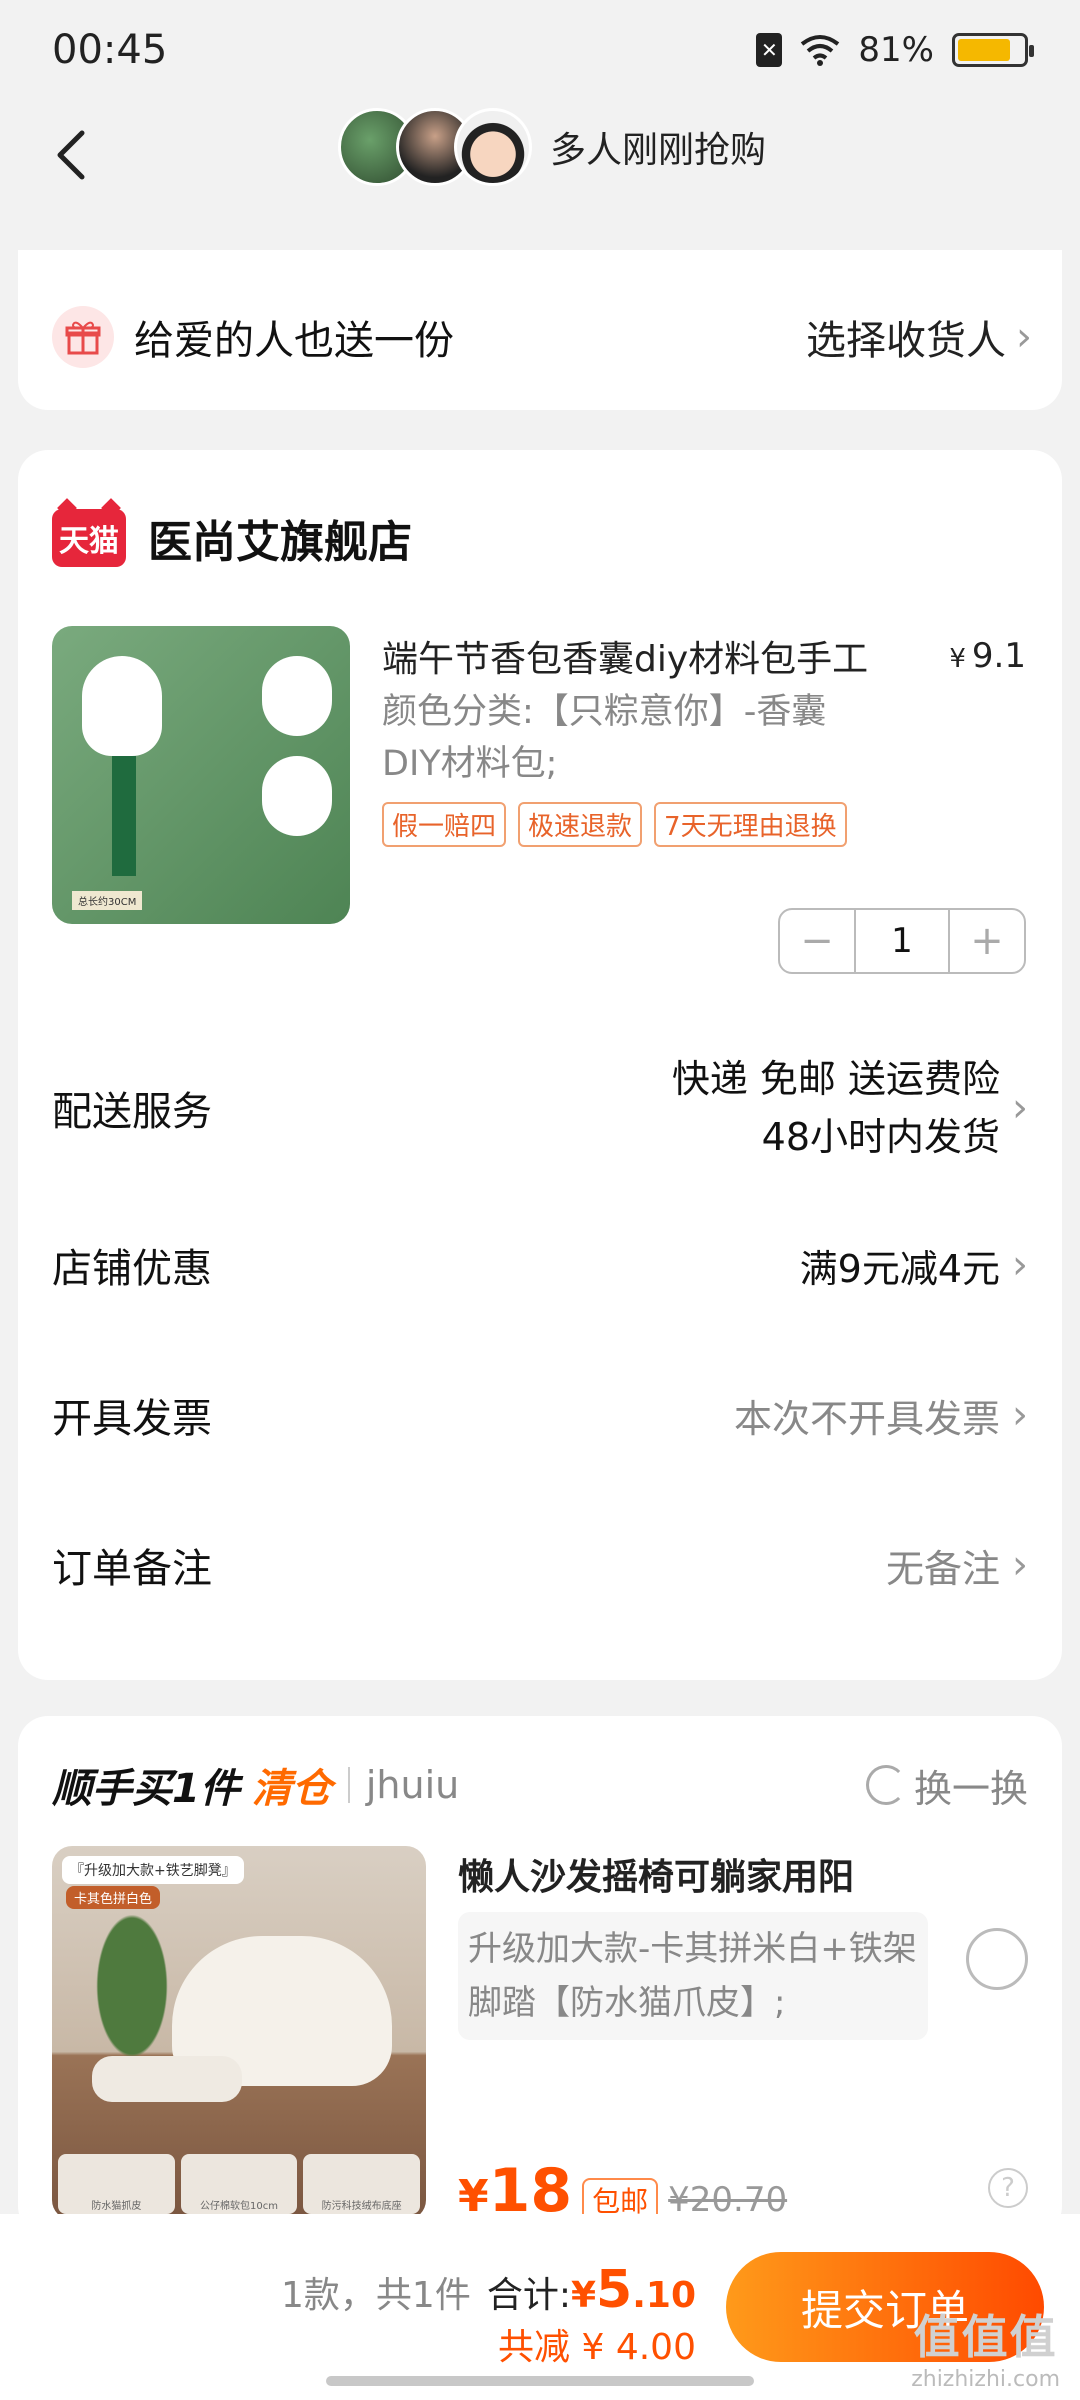 The image size is (1080, 2400). Describe the element at coordinates (540, 1565) in the screenshot. I see `order-note-row: 订单备注 无备注 ›` at that location.